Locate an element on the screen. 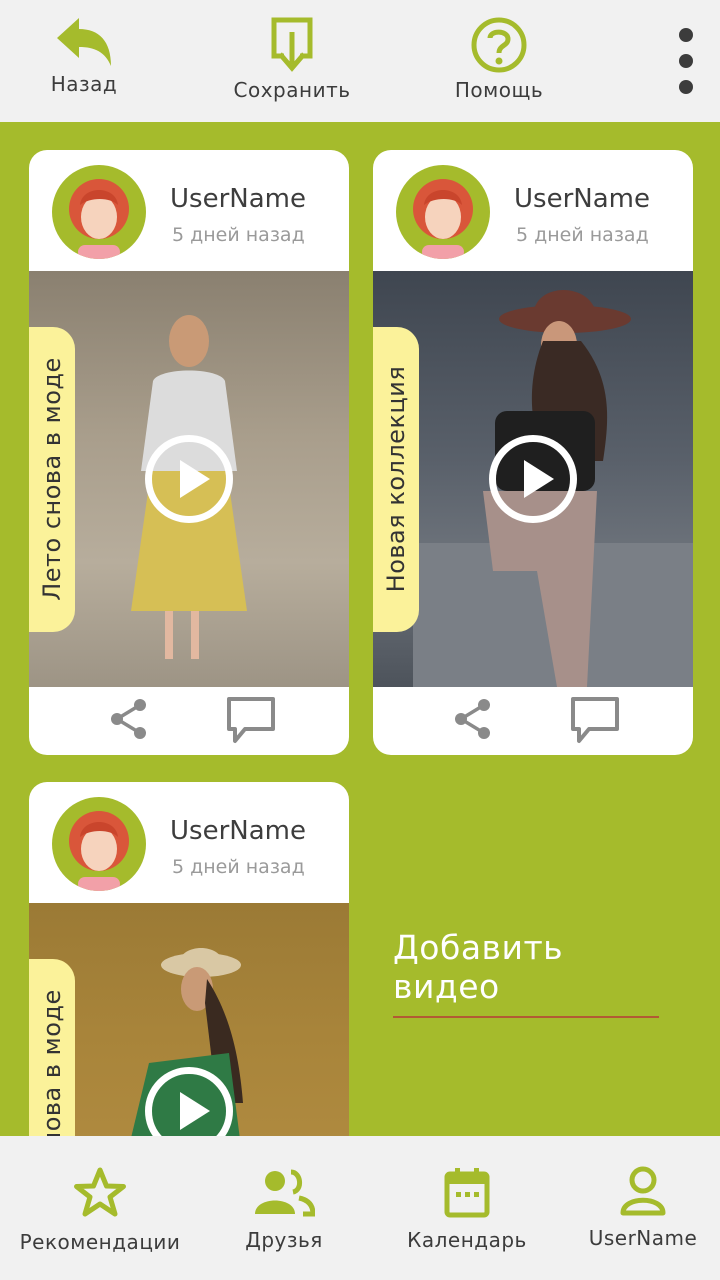 The image size is (720, 1280). nav-recommendations: Рекомендации is located at coordinates (100, 1208).